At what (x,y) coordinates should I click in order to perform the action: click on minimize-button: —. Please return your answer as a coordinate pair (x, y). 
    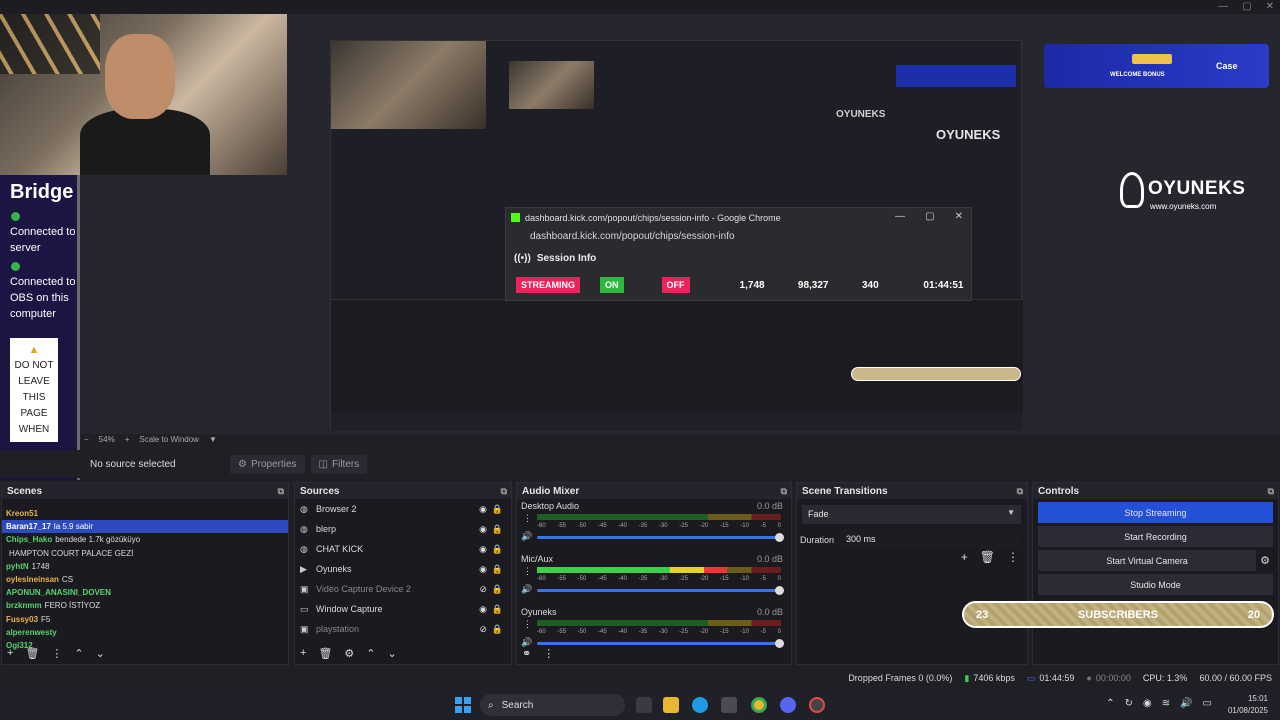
    Looking at the image, I should click on (1223, 6).